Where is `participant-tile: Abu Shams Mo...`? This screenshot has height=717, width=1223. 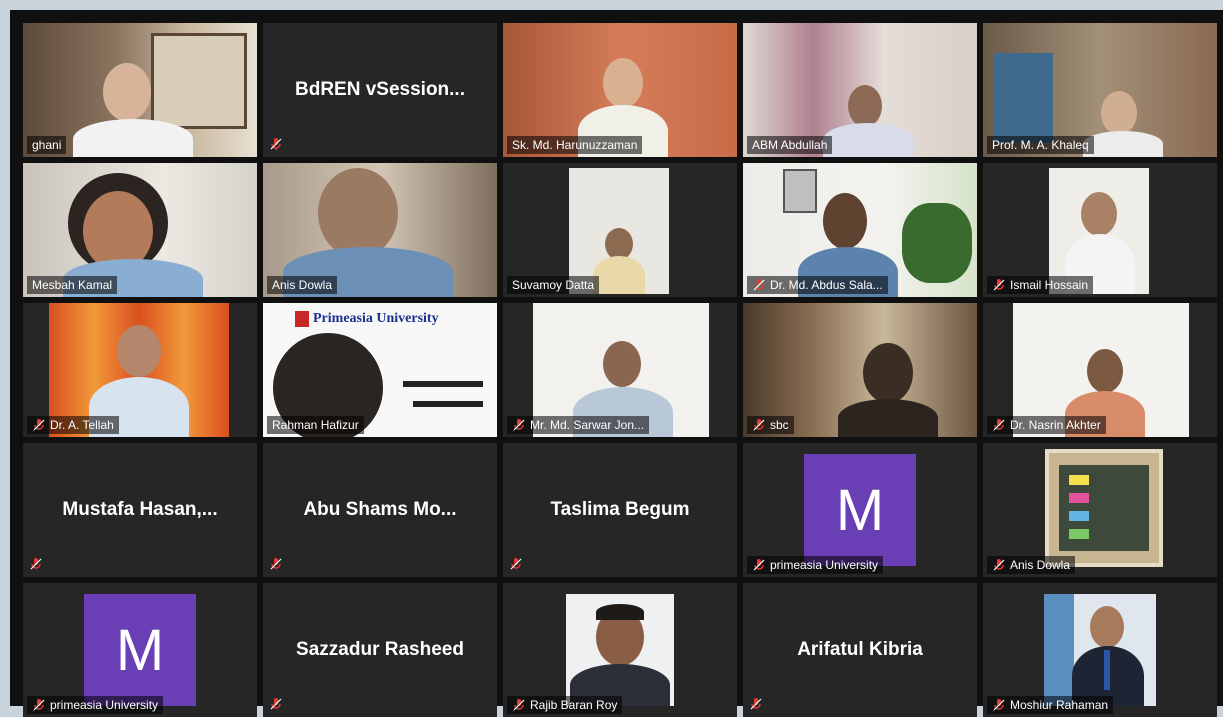
participant-tile: Abu Shams Mo... is located at coordinates (380, 510).